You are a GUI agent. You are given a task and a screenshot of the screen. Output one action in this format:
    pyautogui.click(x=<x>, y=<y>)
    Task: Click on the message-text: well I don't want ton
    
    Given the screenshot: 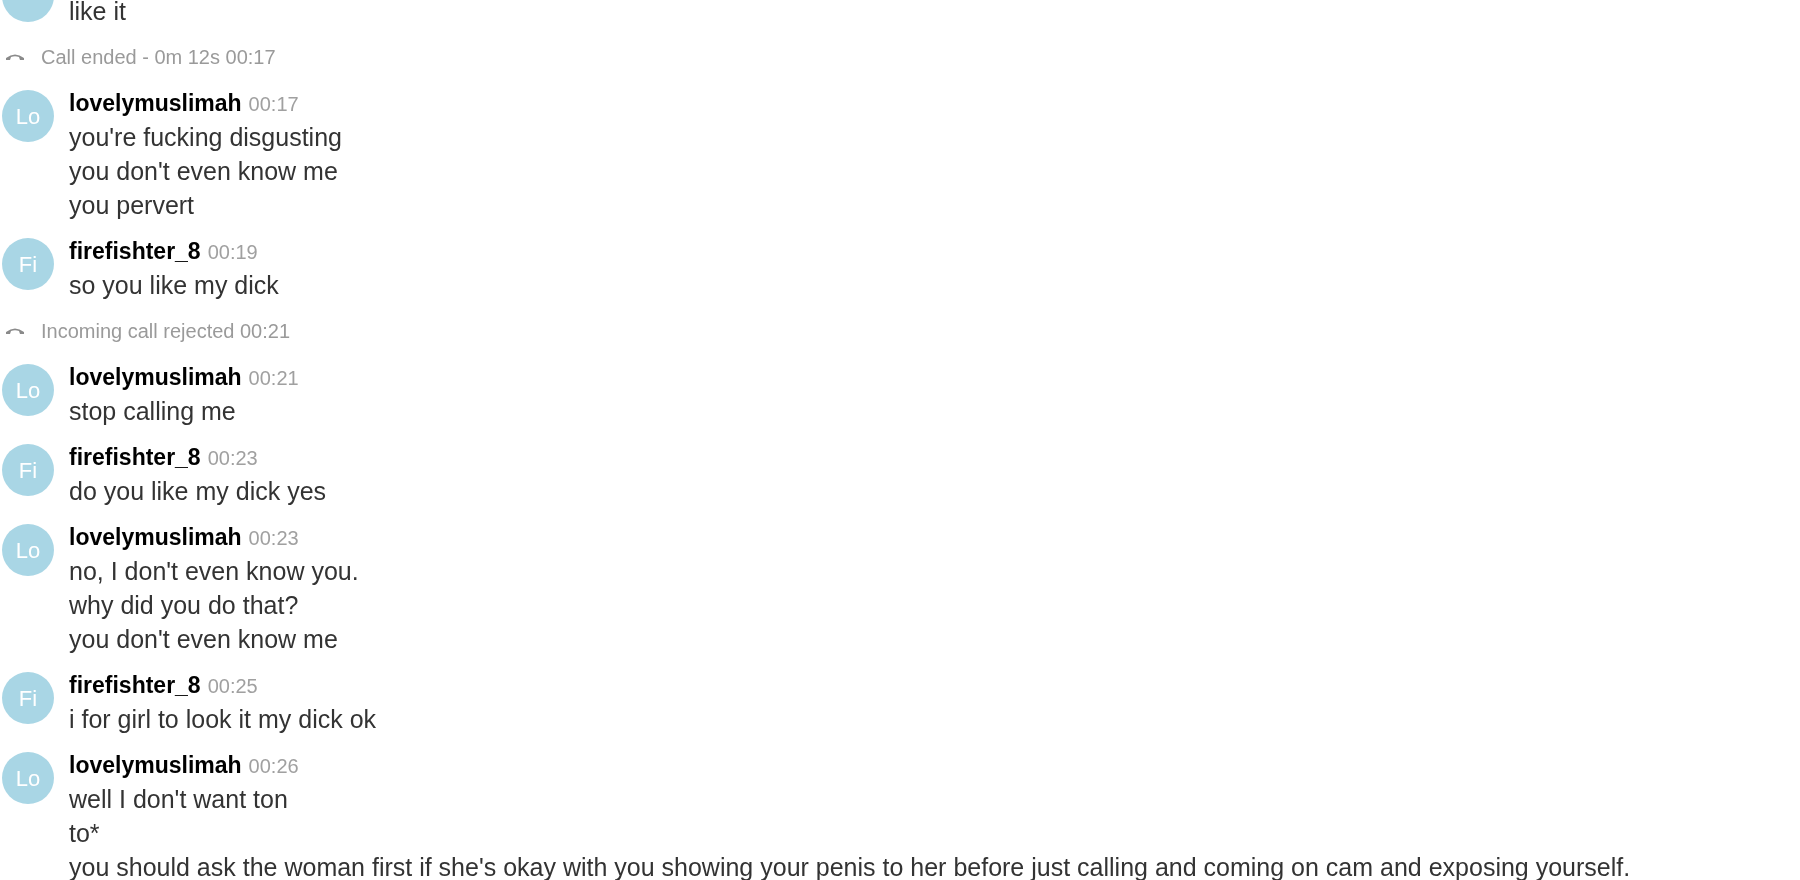 What is the action you would take?
    pyautogui.click(x=179, y=799)
    